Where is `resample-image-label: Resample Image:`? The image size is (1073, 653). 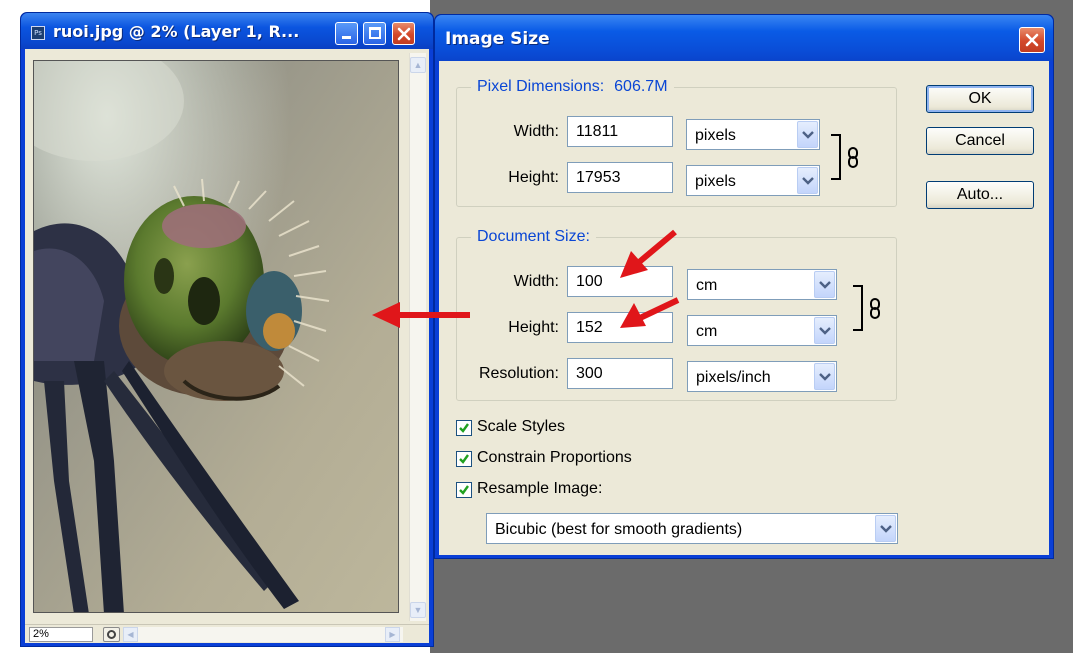 resample-image-label: Resample Image: is located at coordinates (540, 488).